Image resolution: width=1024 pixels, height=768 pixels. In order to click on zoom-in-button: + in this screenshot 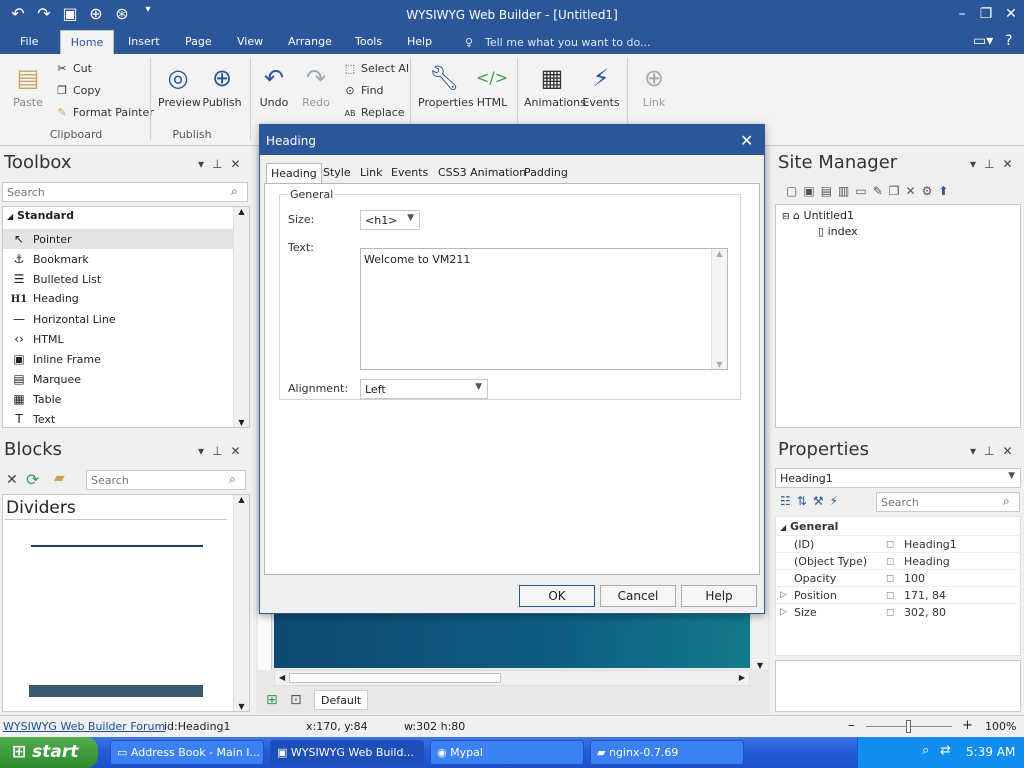, I will do `click(967, 725)`.